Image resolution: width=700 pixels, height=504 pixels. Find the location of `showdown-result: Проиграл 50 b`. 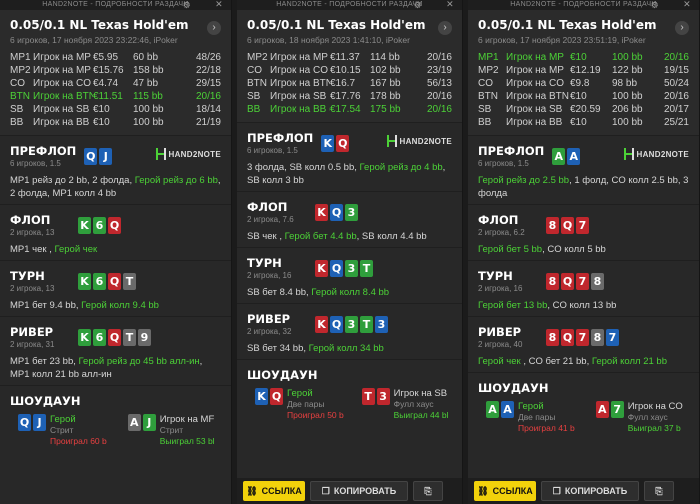

showdown-result: Проиграл 50 b is located at coordinates (315, 415).